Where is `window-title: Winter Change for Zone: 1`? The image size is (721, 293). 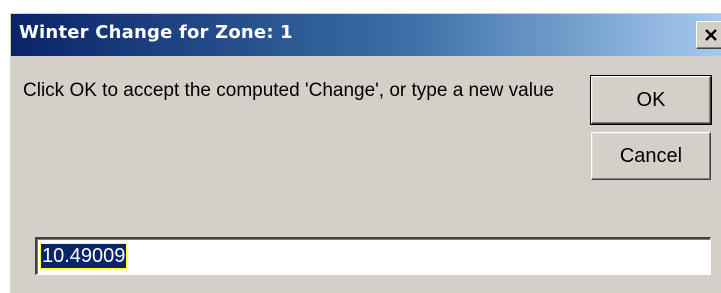 window-title: Winter Change for Zone: 1 is located at coordinates (156, 32).